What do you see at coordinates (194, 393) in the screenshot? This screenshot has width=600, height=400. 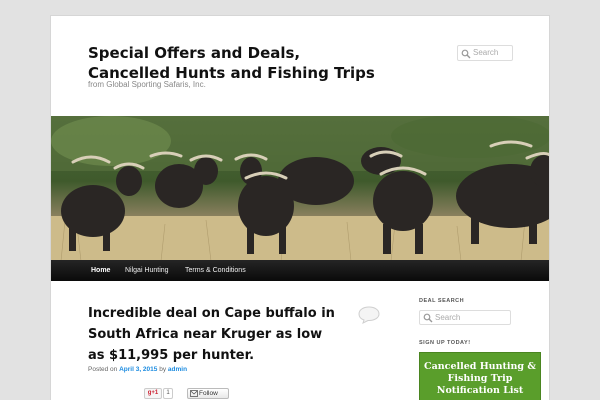 I see `follow-icon` at bounding box center [194, 393].